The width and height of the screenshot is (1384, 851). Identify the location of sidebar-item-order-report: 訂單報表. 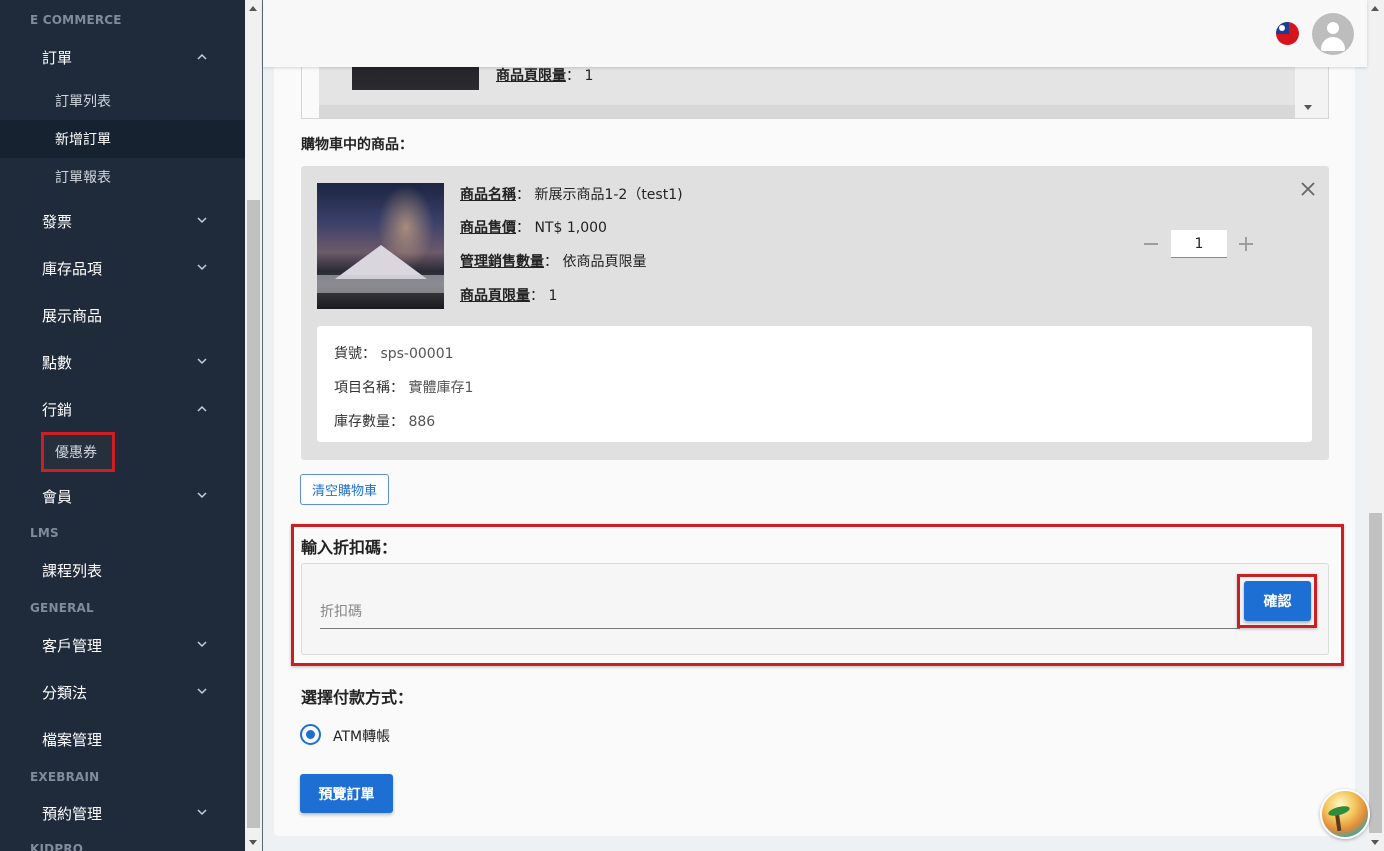
(122, 177).